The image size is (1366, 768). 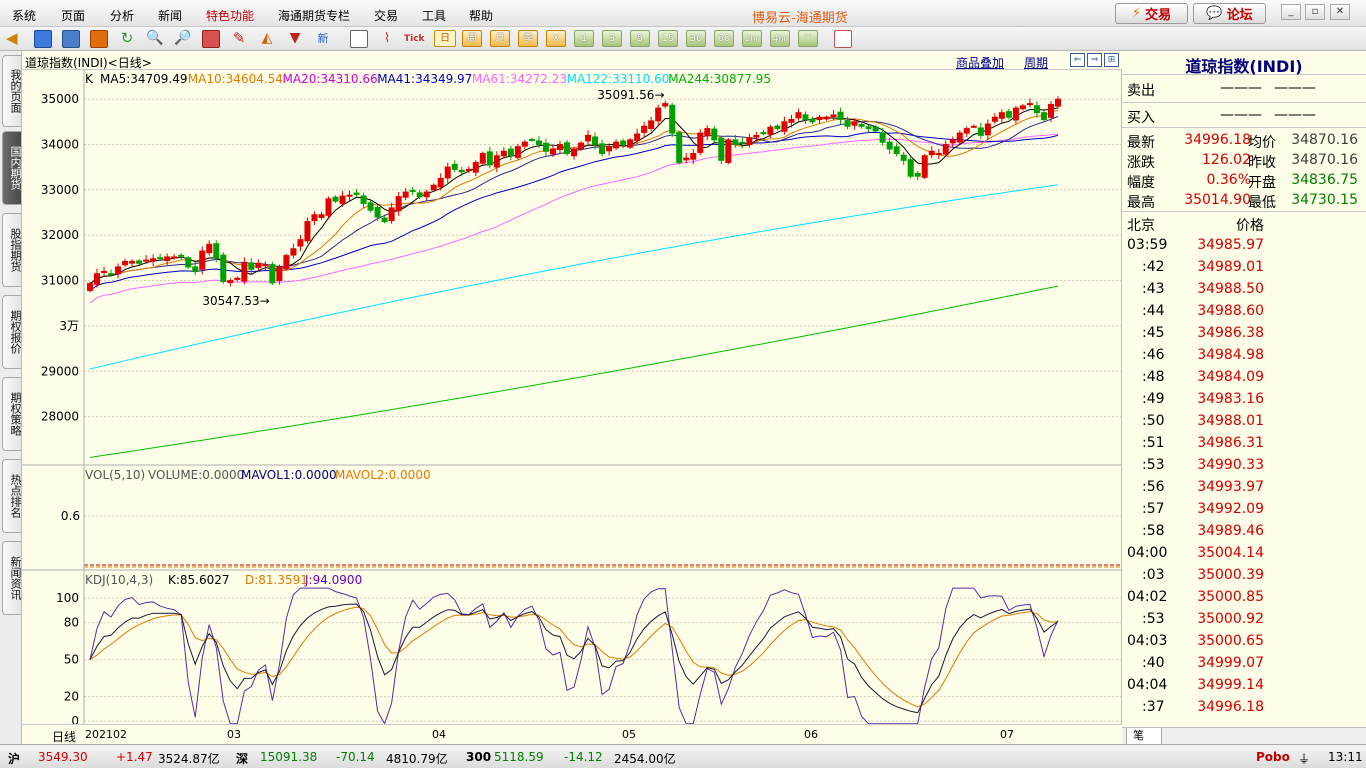 What do you see at coordinates (1295, 88) in the screenshot?
I see `sell-qty: ———` at bounding box center [1295, 88].